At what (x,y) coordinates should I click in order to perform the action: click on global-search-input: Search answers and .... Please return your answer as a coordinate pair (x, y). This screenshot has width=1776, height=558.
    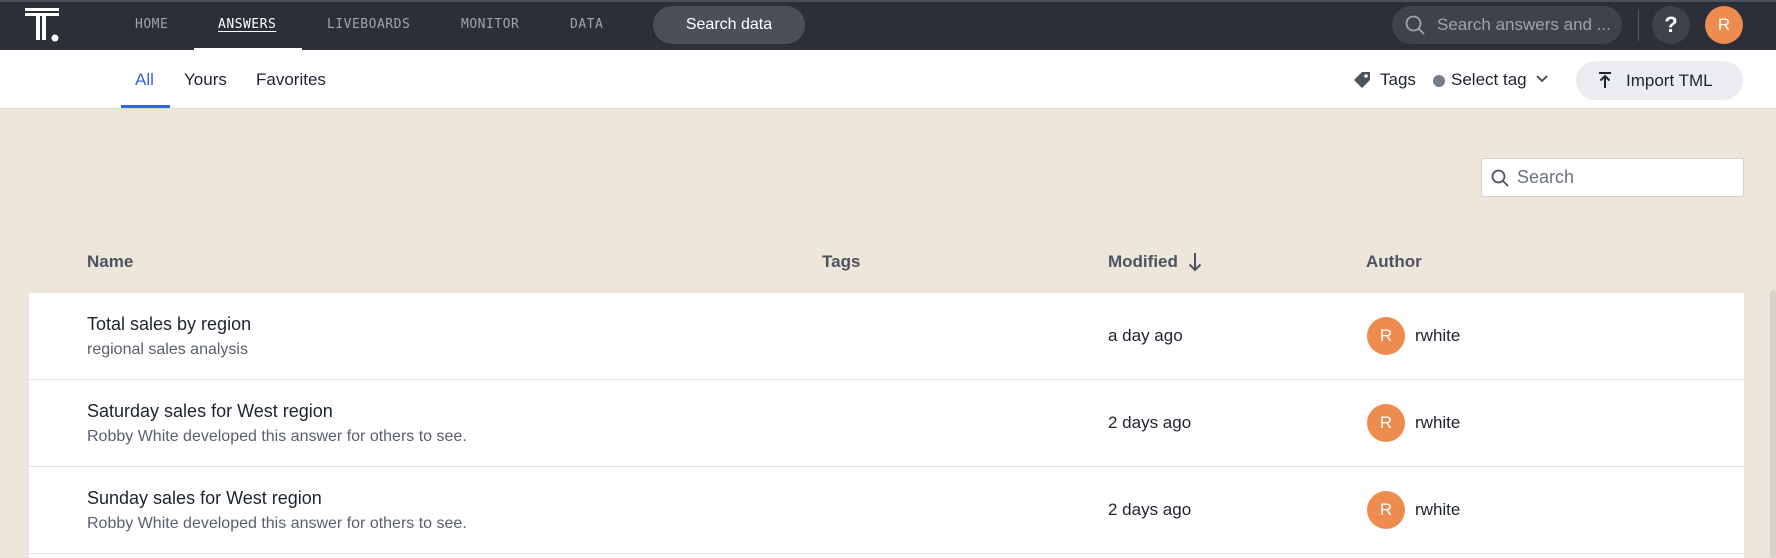
    Looking at the image, I should click on (1507, 25).